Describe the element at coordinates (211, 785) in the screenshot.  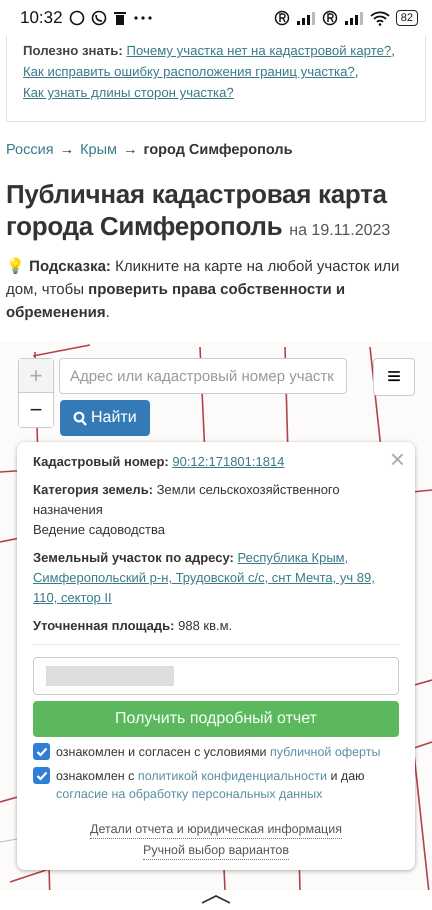
I see `consent-text: ознакомлен с политикой конфиденциальности и даю согласие на обработку персональных данных` at that location.